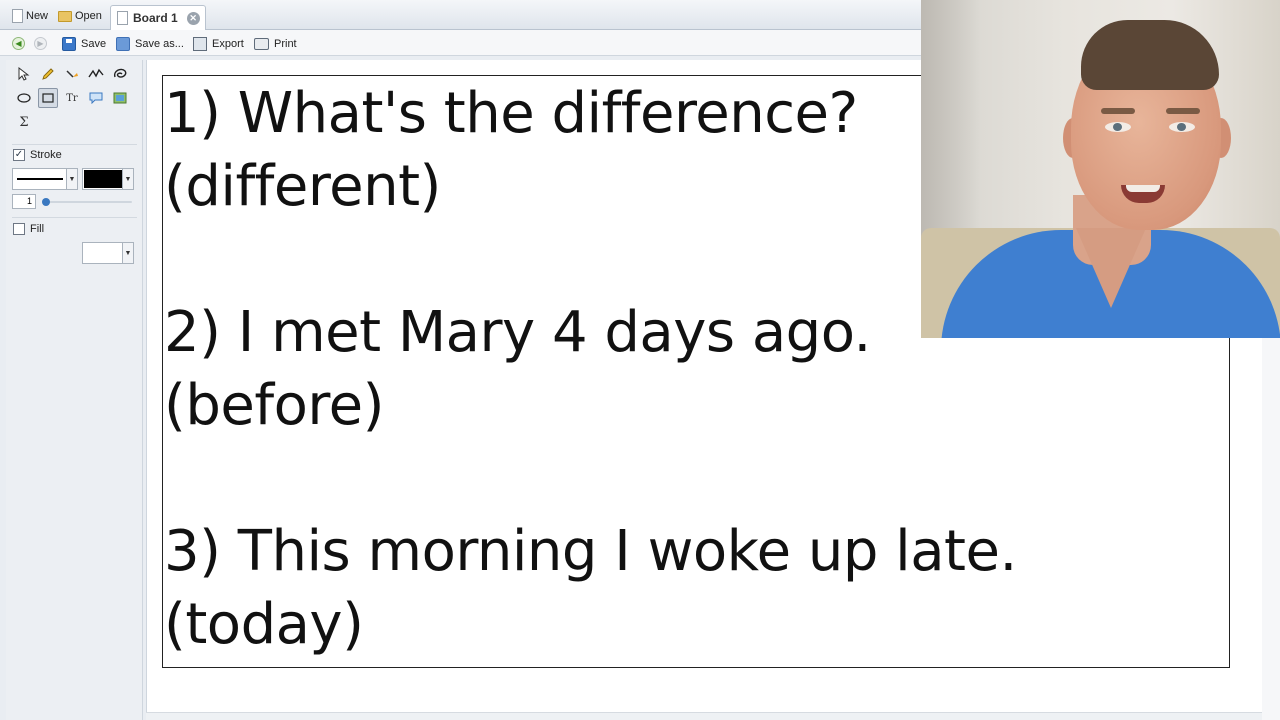 The height and width of the screenshot is (720, 1280). I want to click on save-as-icon, so click(123, 43).